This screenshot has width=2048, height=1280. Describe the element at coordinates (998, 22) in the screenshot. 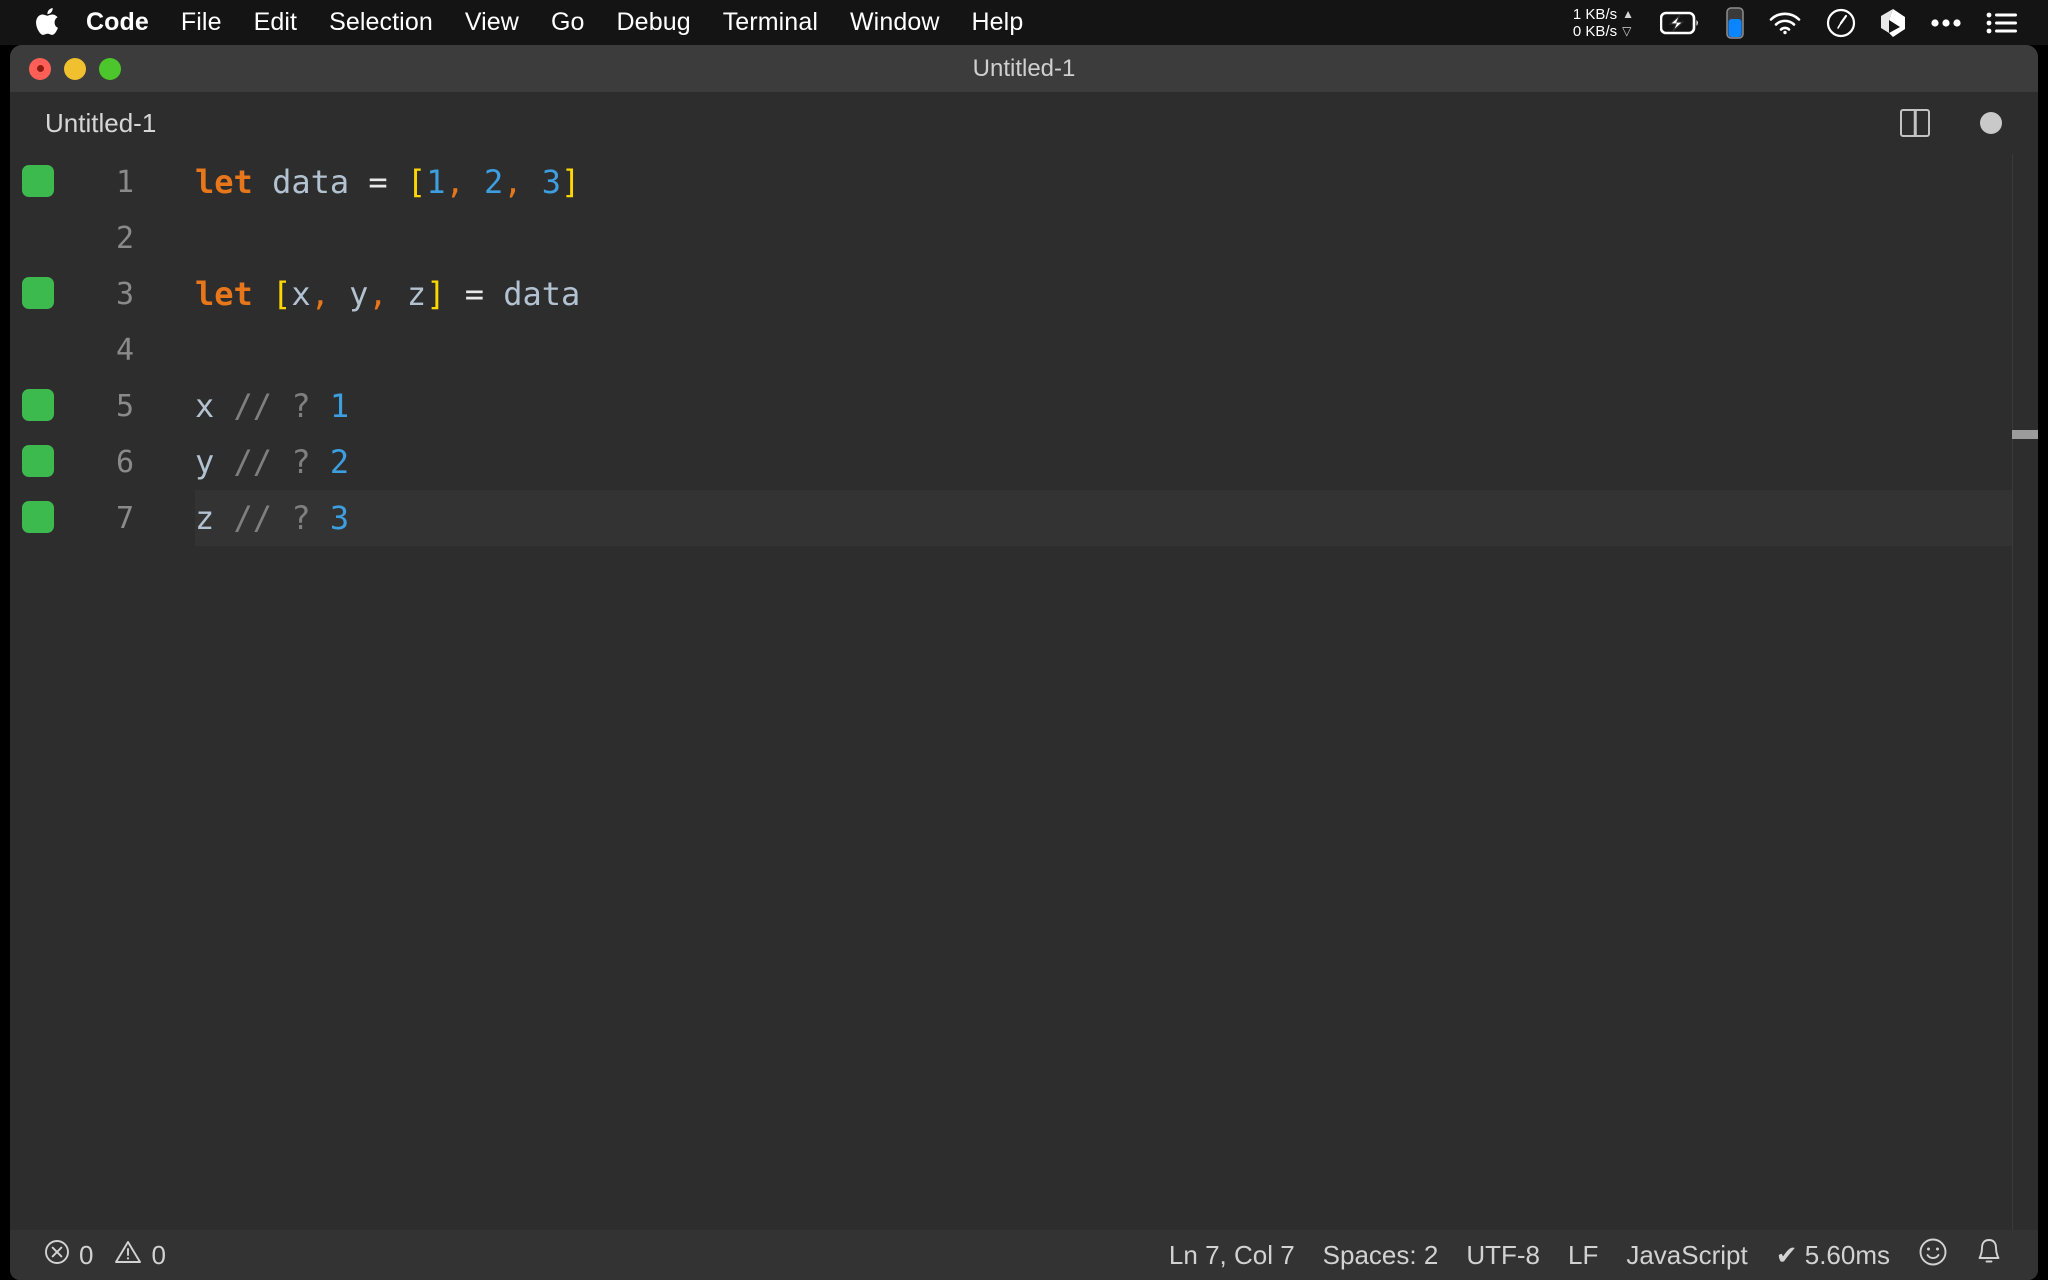

I see `menu-item-help: Help` at that location.